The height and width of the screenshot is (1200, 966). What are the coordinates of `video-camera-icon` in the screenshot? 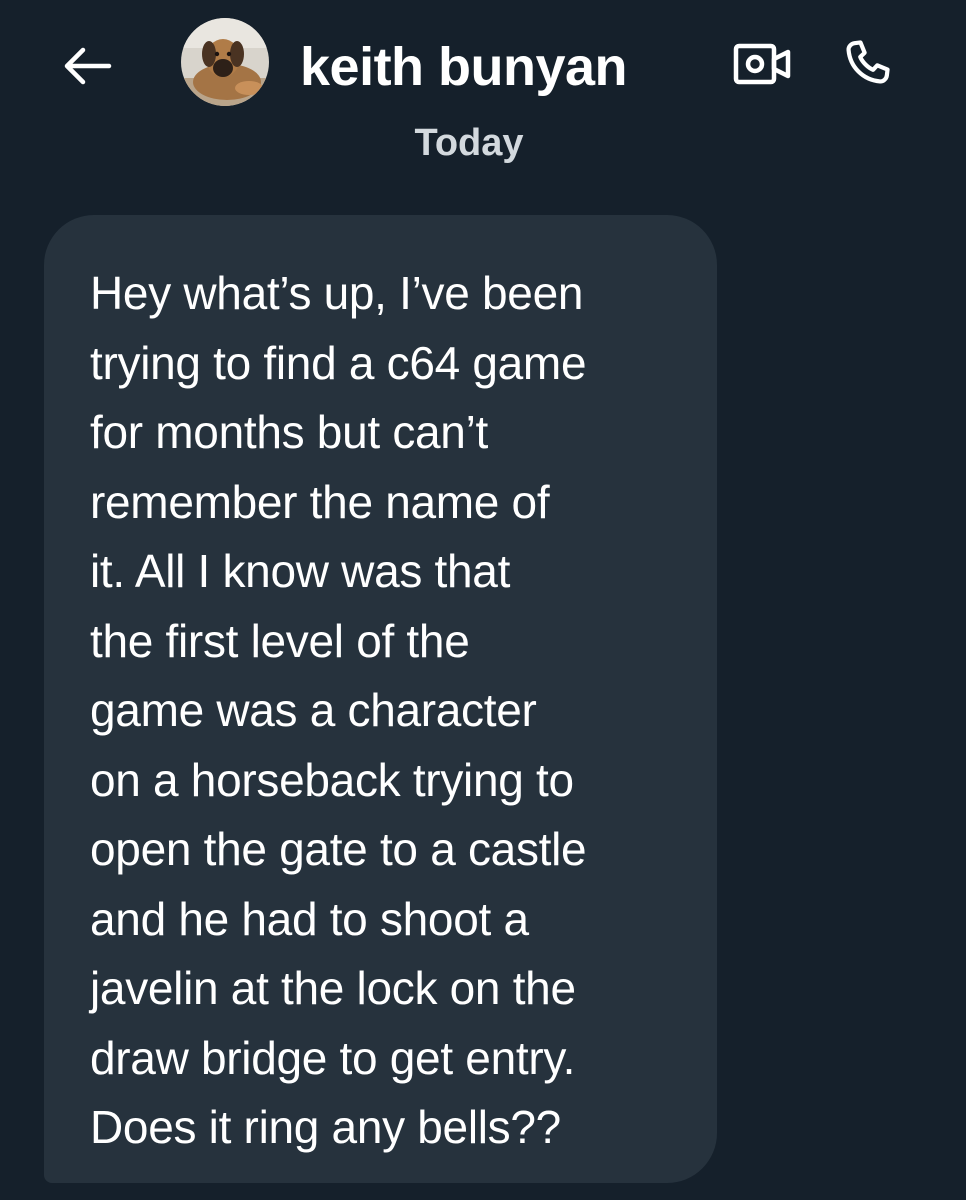 It's located at (762, 64).